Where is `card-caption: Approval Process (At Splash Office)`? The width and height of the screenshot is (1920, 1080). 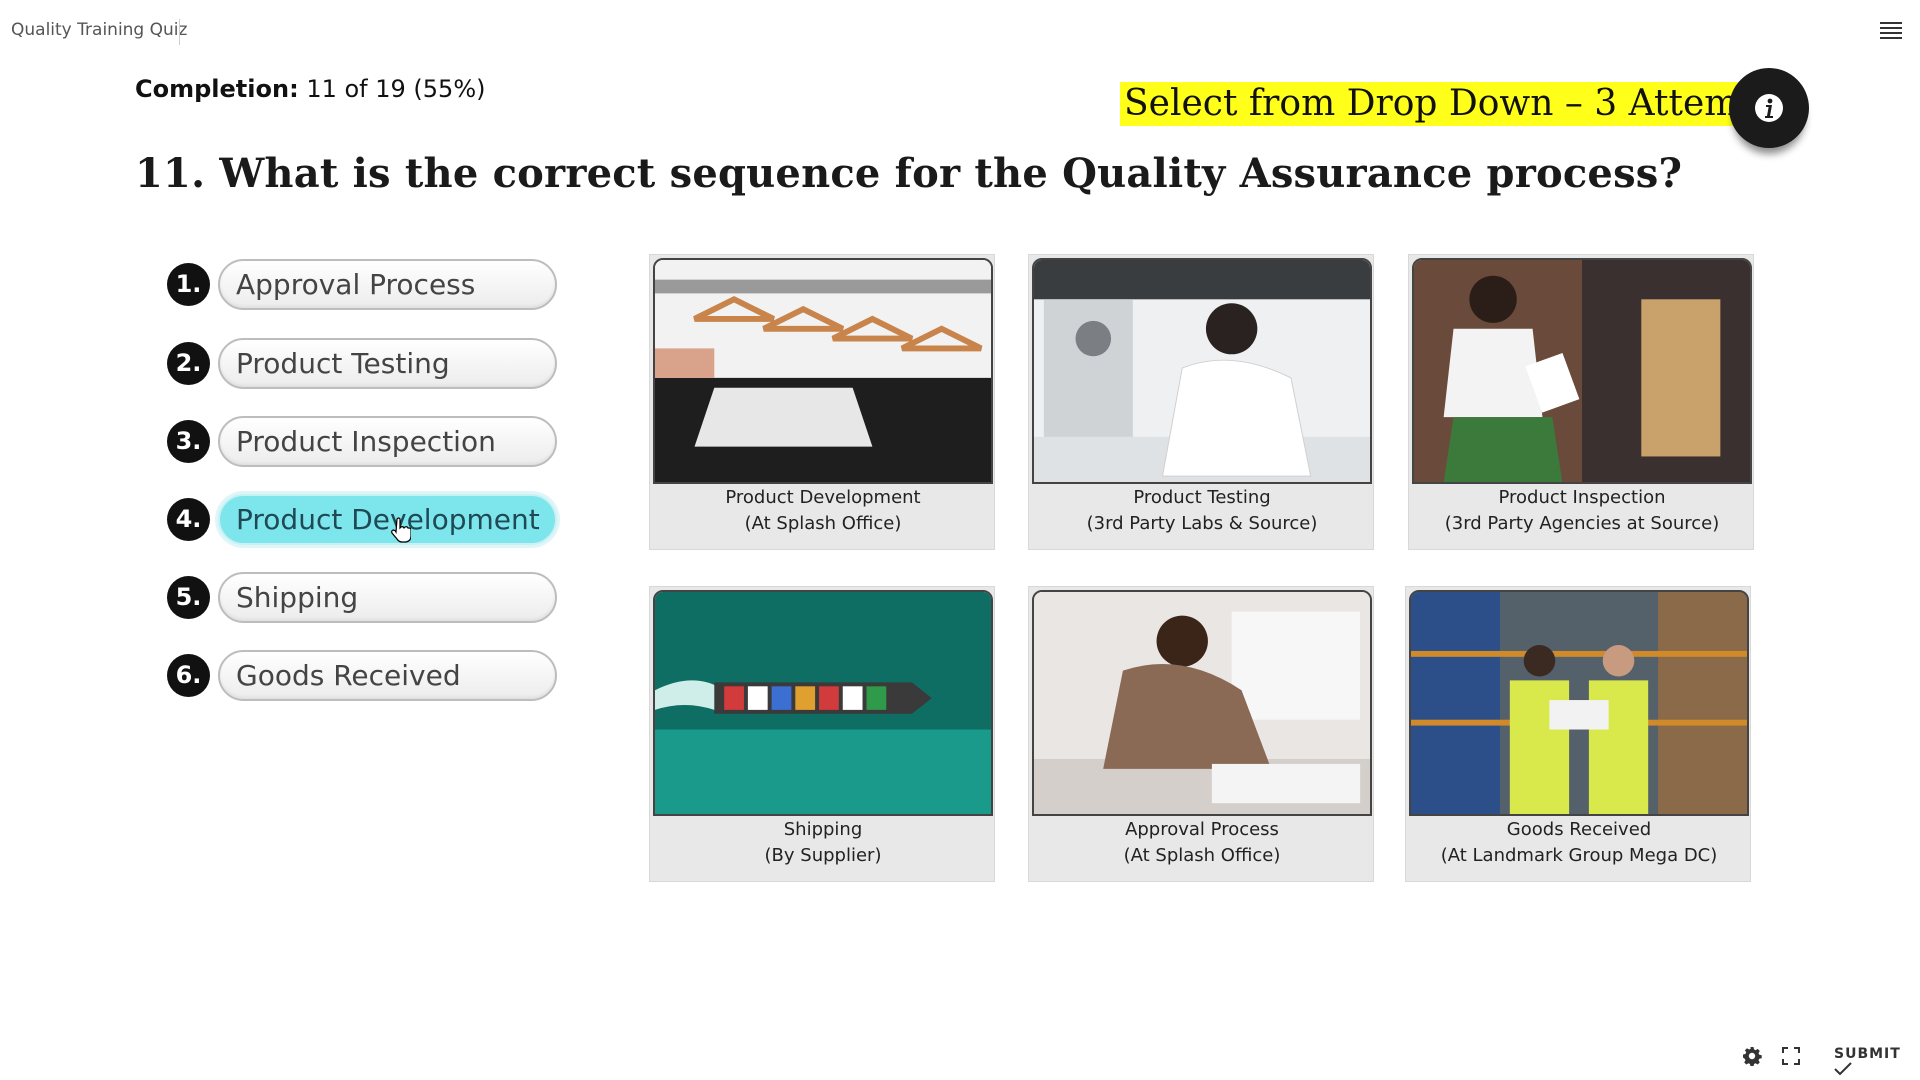
card-caption: Approval Process (At Splash Office) is located at coordinates (1202, 843).